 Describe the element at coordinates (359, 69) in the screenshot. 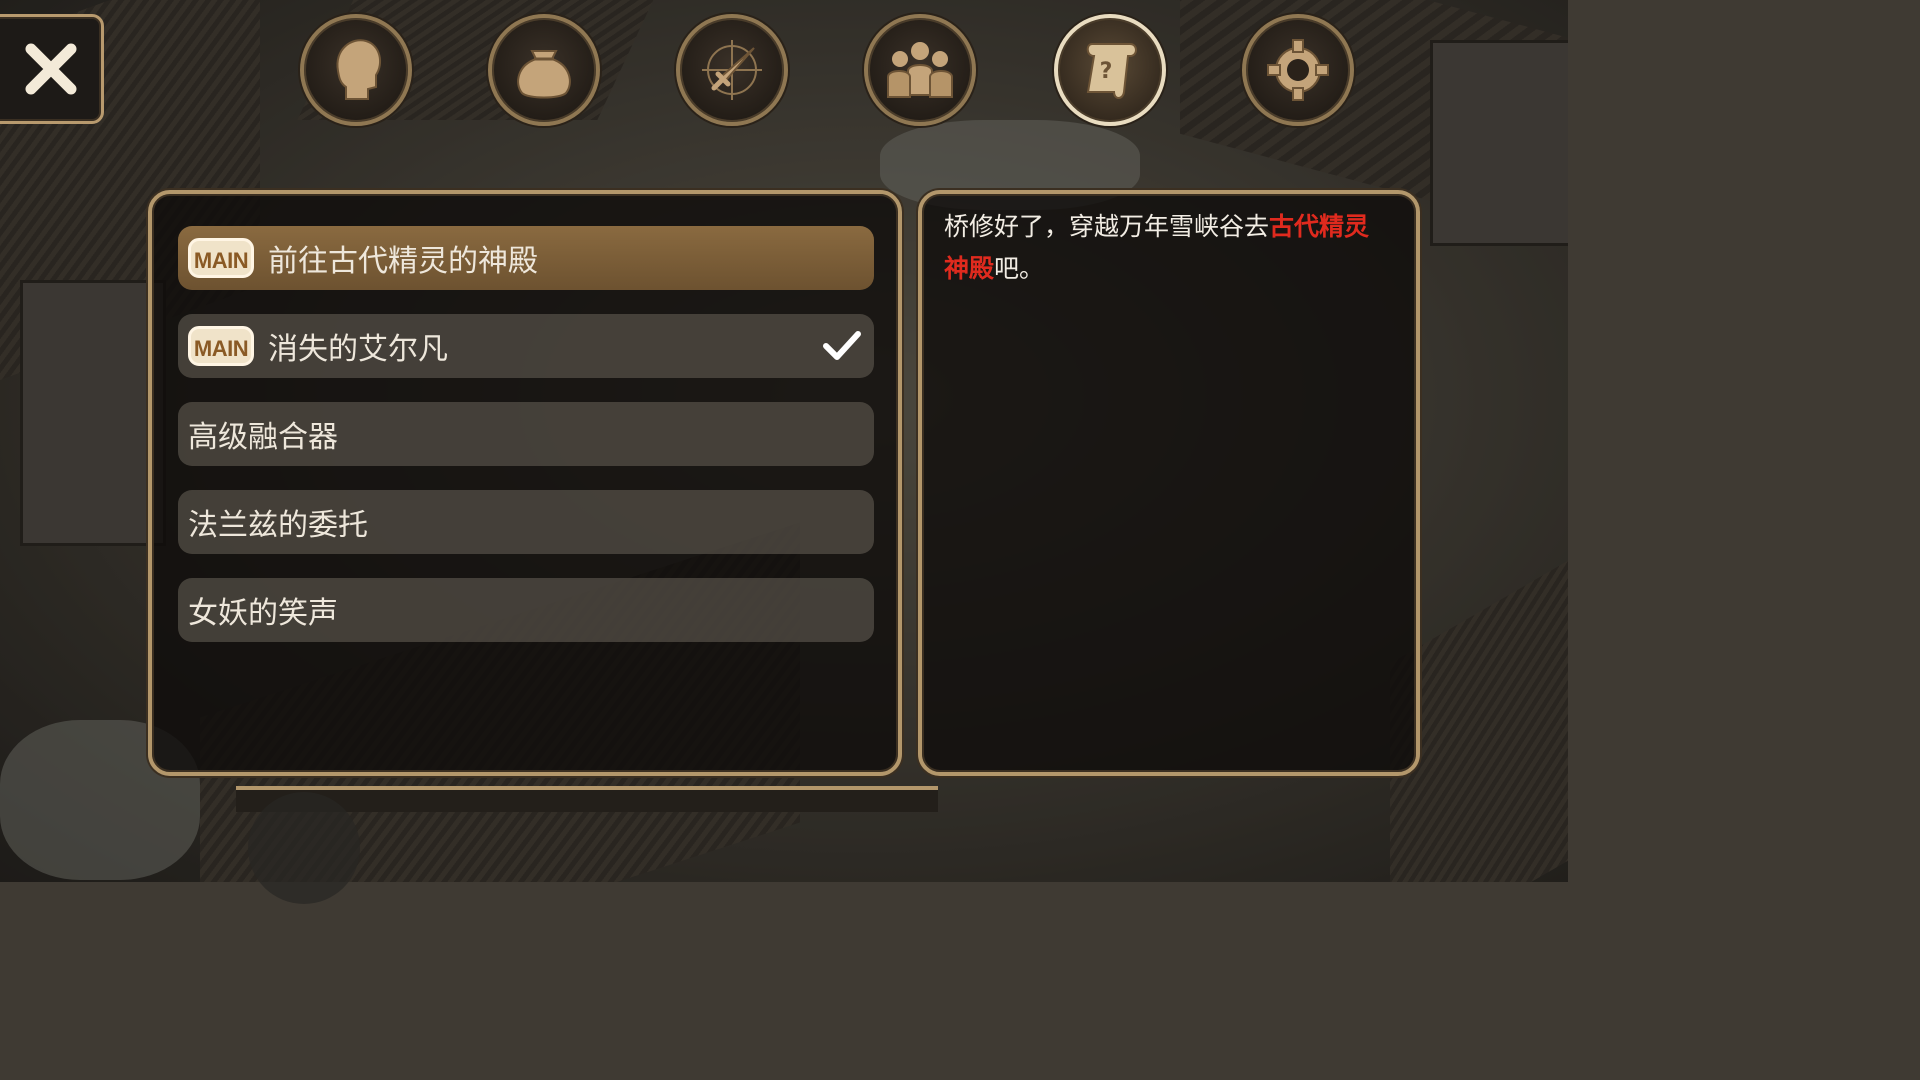

I see `head-silhouette-icon` at that location.